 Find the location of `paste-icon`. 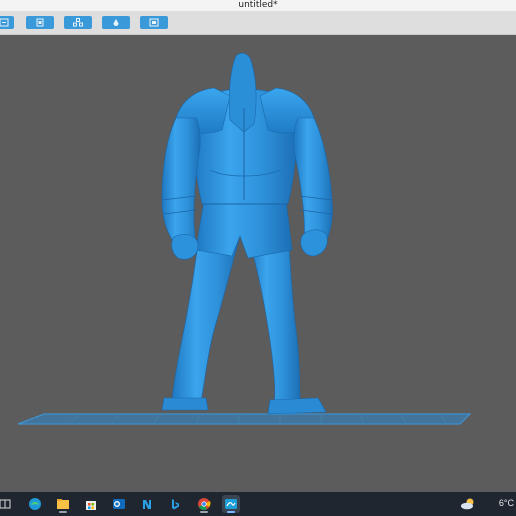

paste-icon is located at coordinates (40, 22).